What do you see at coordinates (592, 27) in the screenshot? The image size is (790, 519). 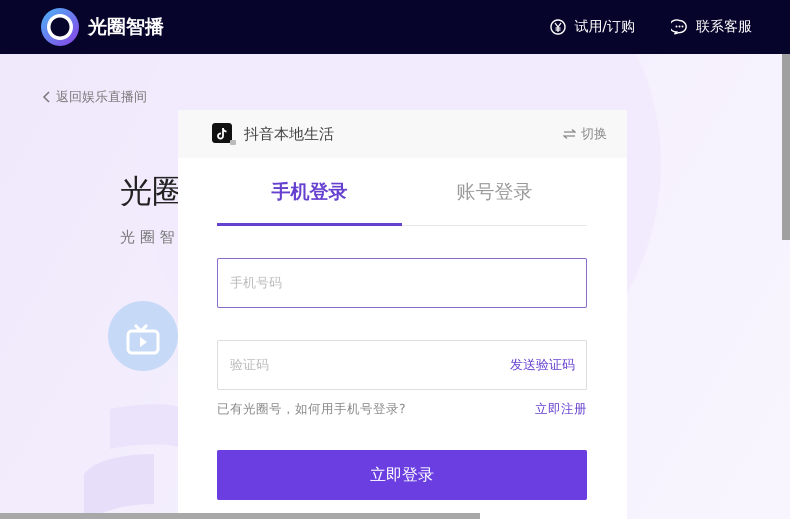 I see `header-link: 试用/订购` at bounding box center [592, 27].